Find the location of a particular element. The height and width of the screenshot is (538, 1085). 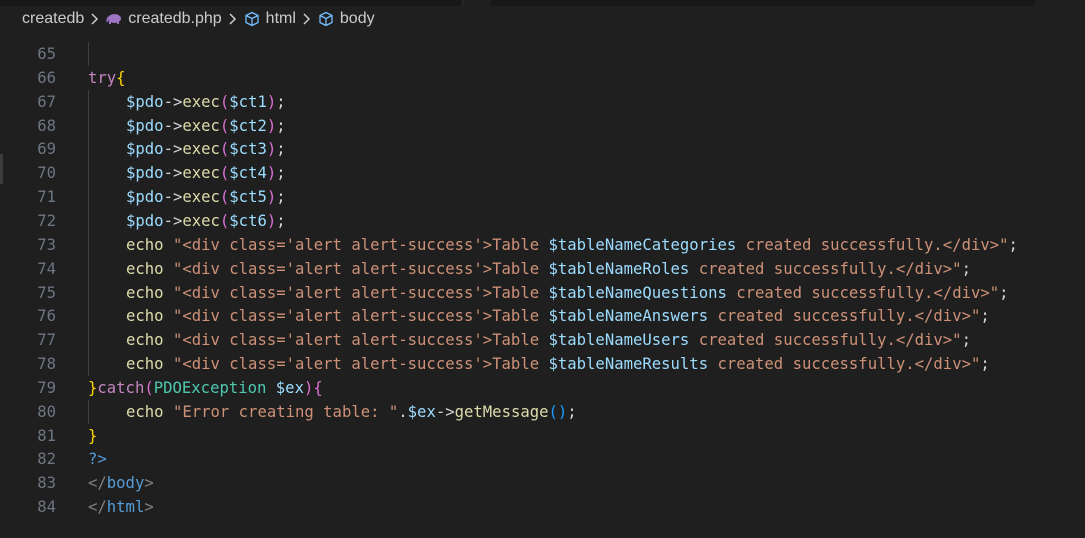

code-token: $ex is located at coordinates (289, 387).